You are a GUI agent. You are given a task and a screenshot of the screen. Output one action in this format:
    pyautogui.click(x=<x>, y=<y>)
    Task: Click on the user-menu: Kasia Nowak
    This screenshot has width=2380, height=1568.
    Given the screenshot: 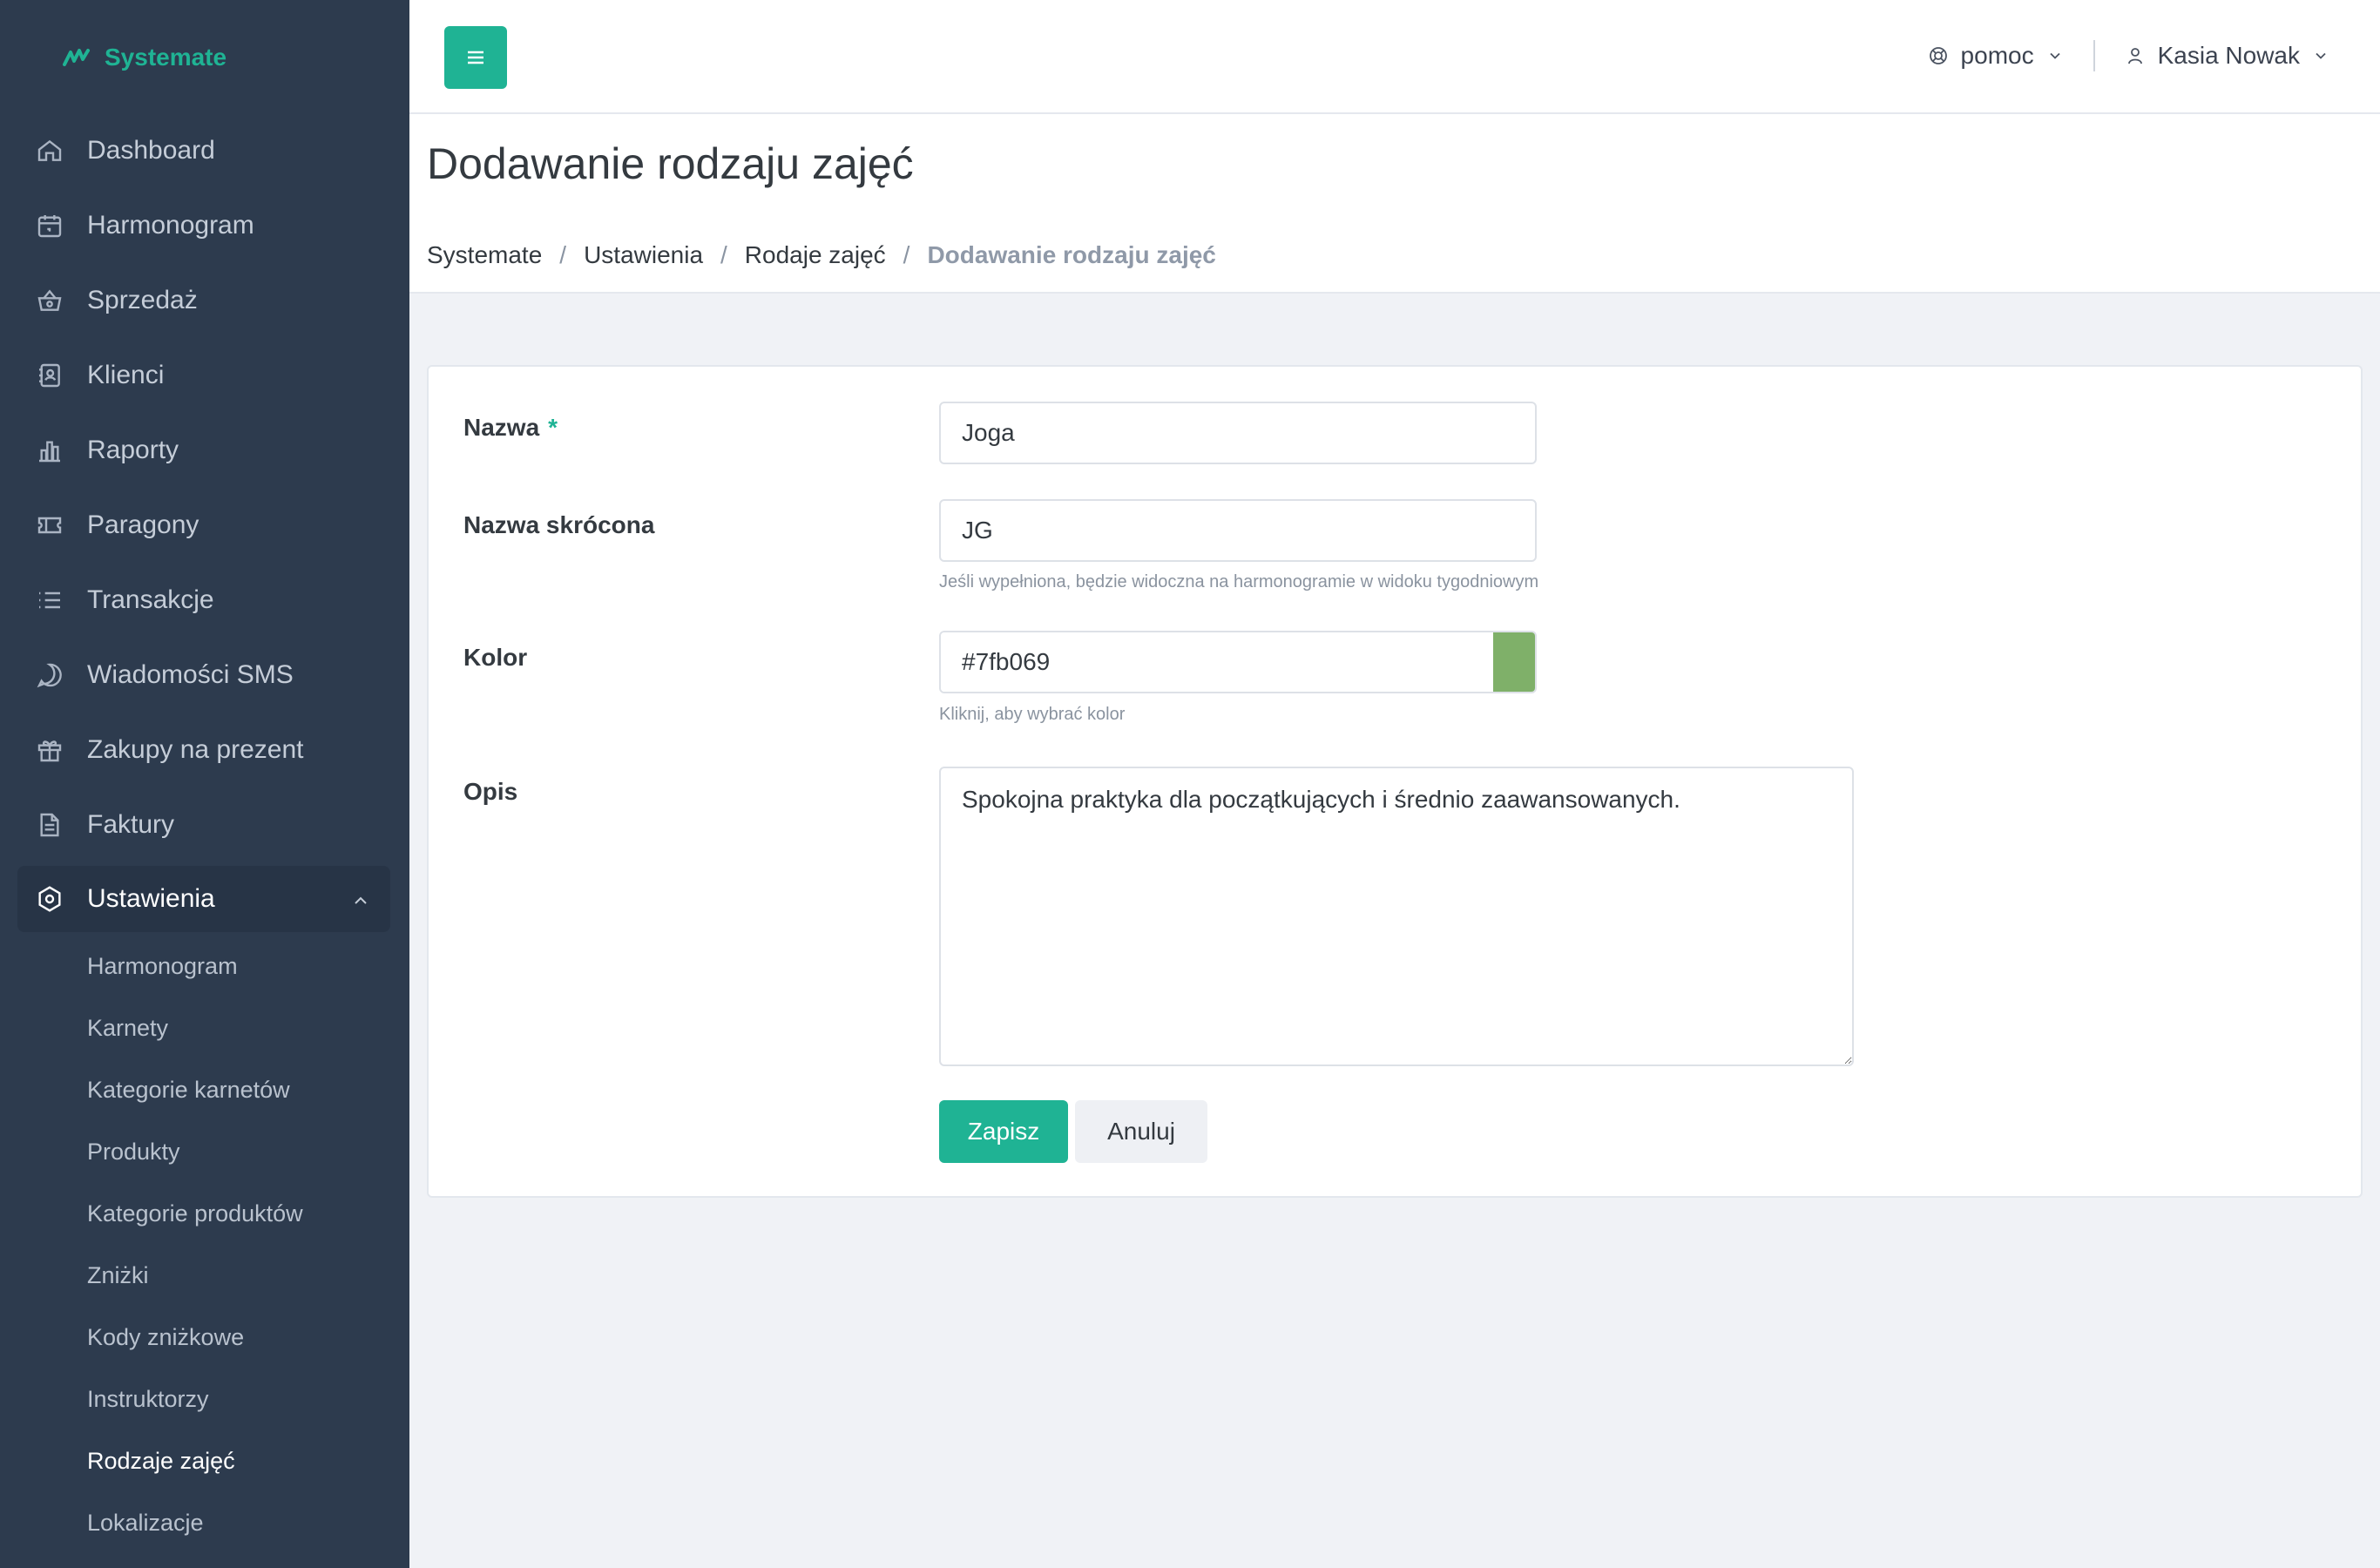 What is the action you would take?
    pyautogui.click(x=2227, y=56)
    